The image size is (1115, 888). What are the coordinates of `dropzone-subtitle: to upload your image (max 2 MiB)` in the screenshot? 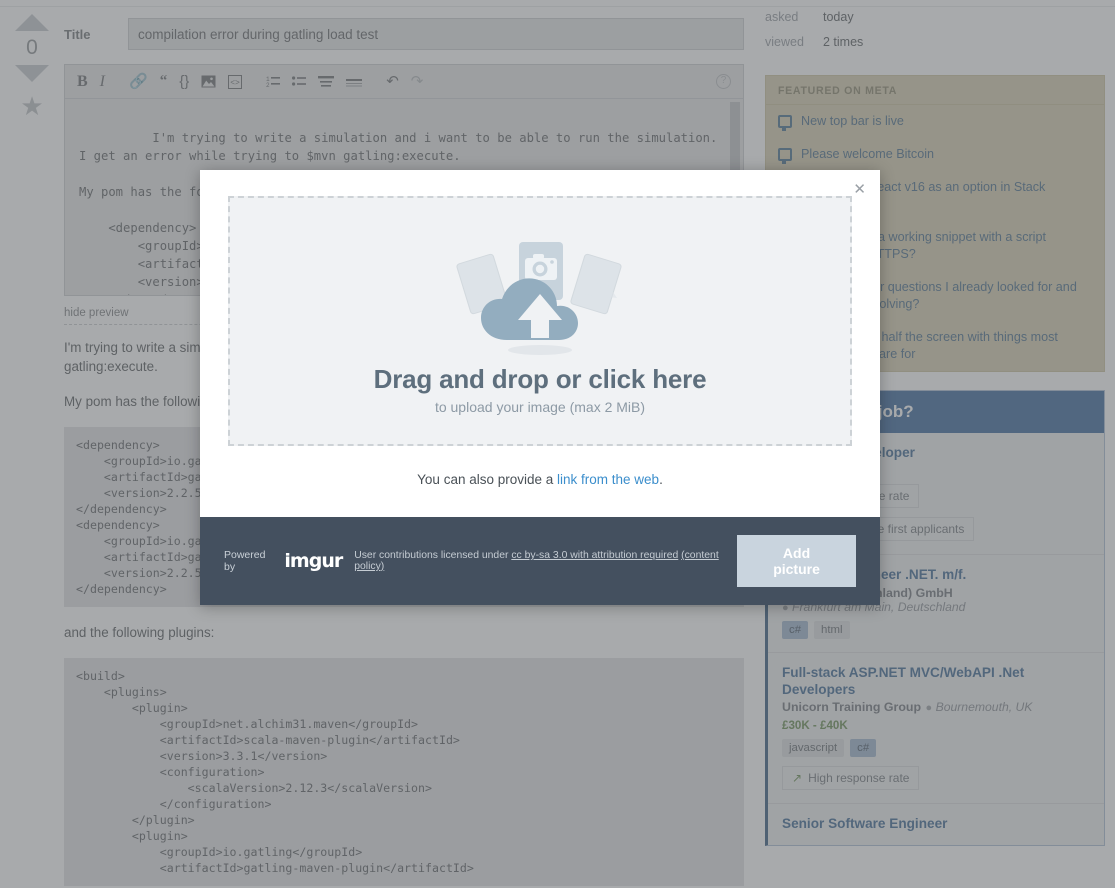 It's located at (540, 406).